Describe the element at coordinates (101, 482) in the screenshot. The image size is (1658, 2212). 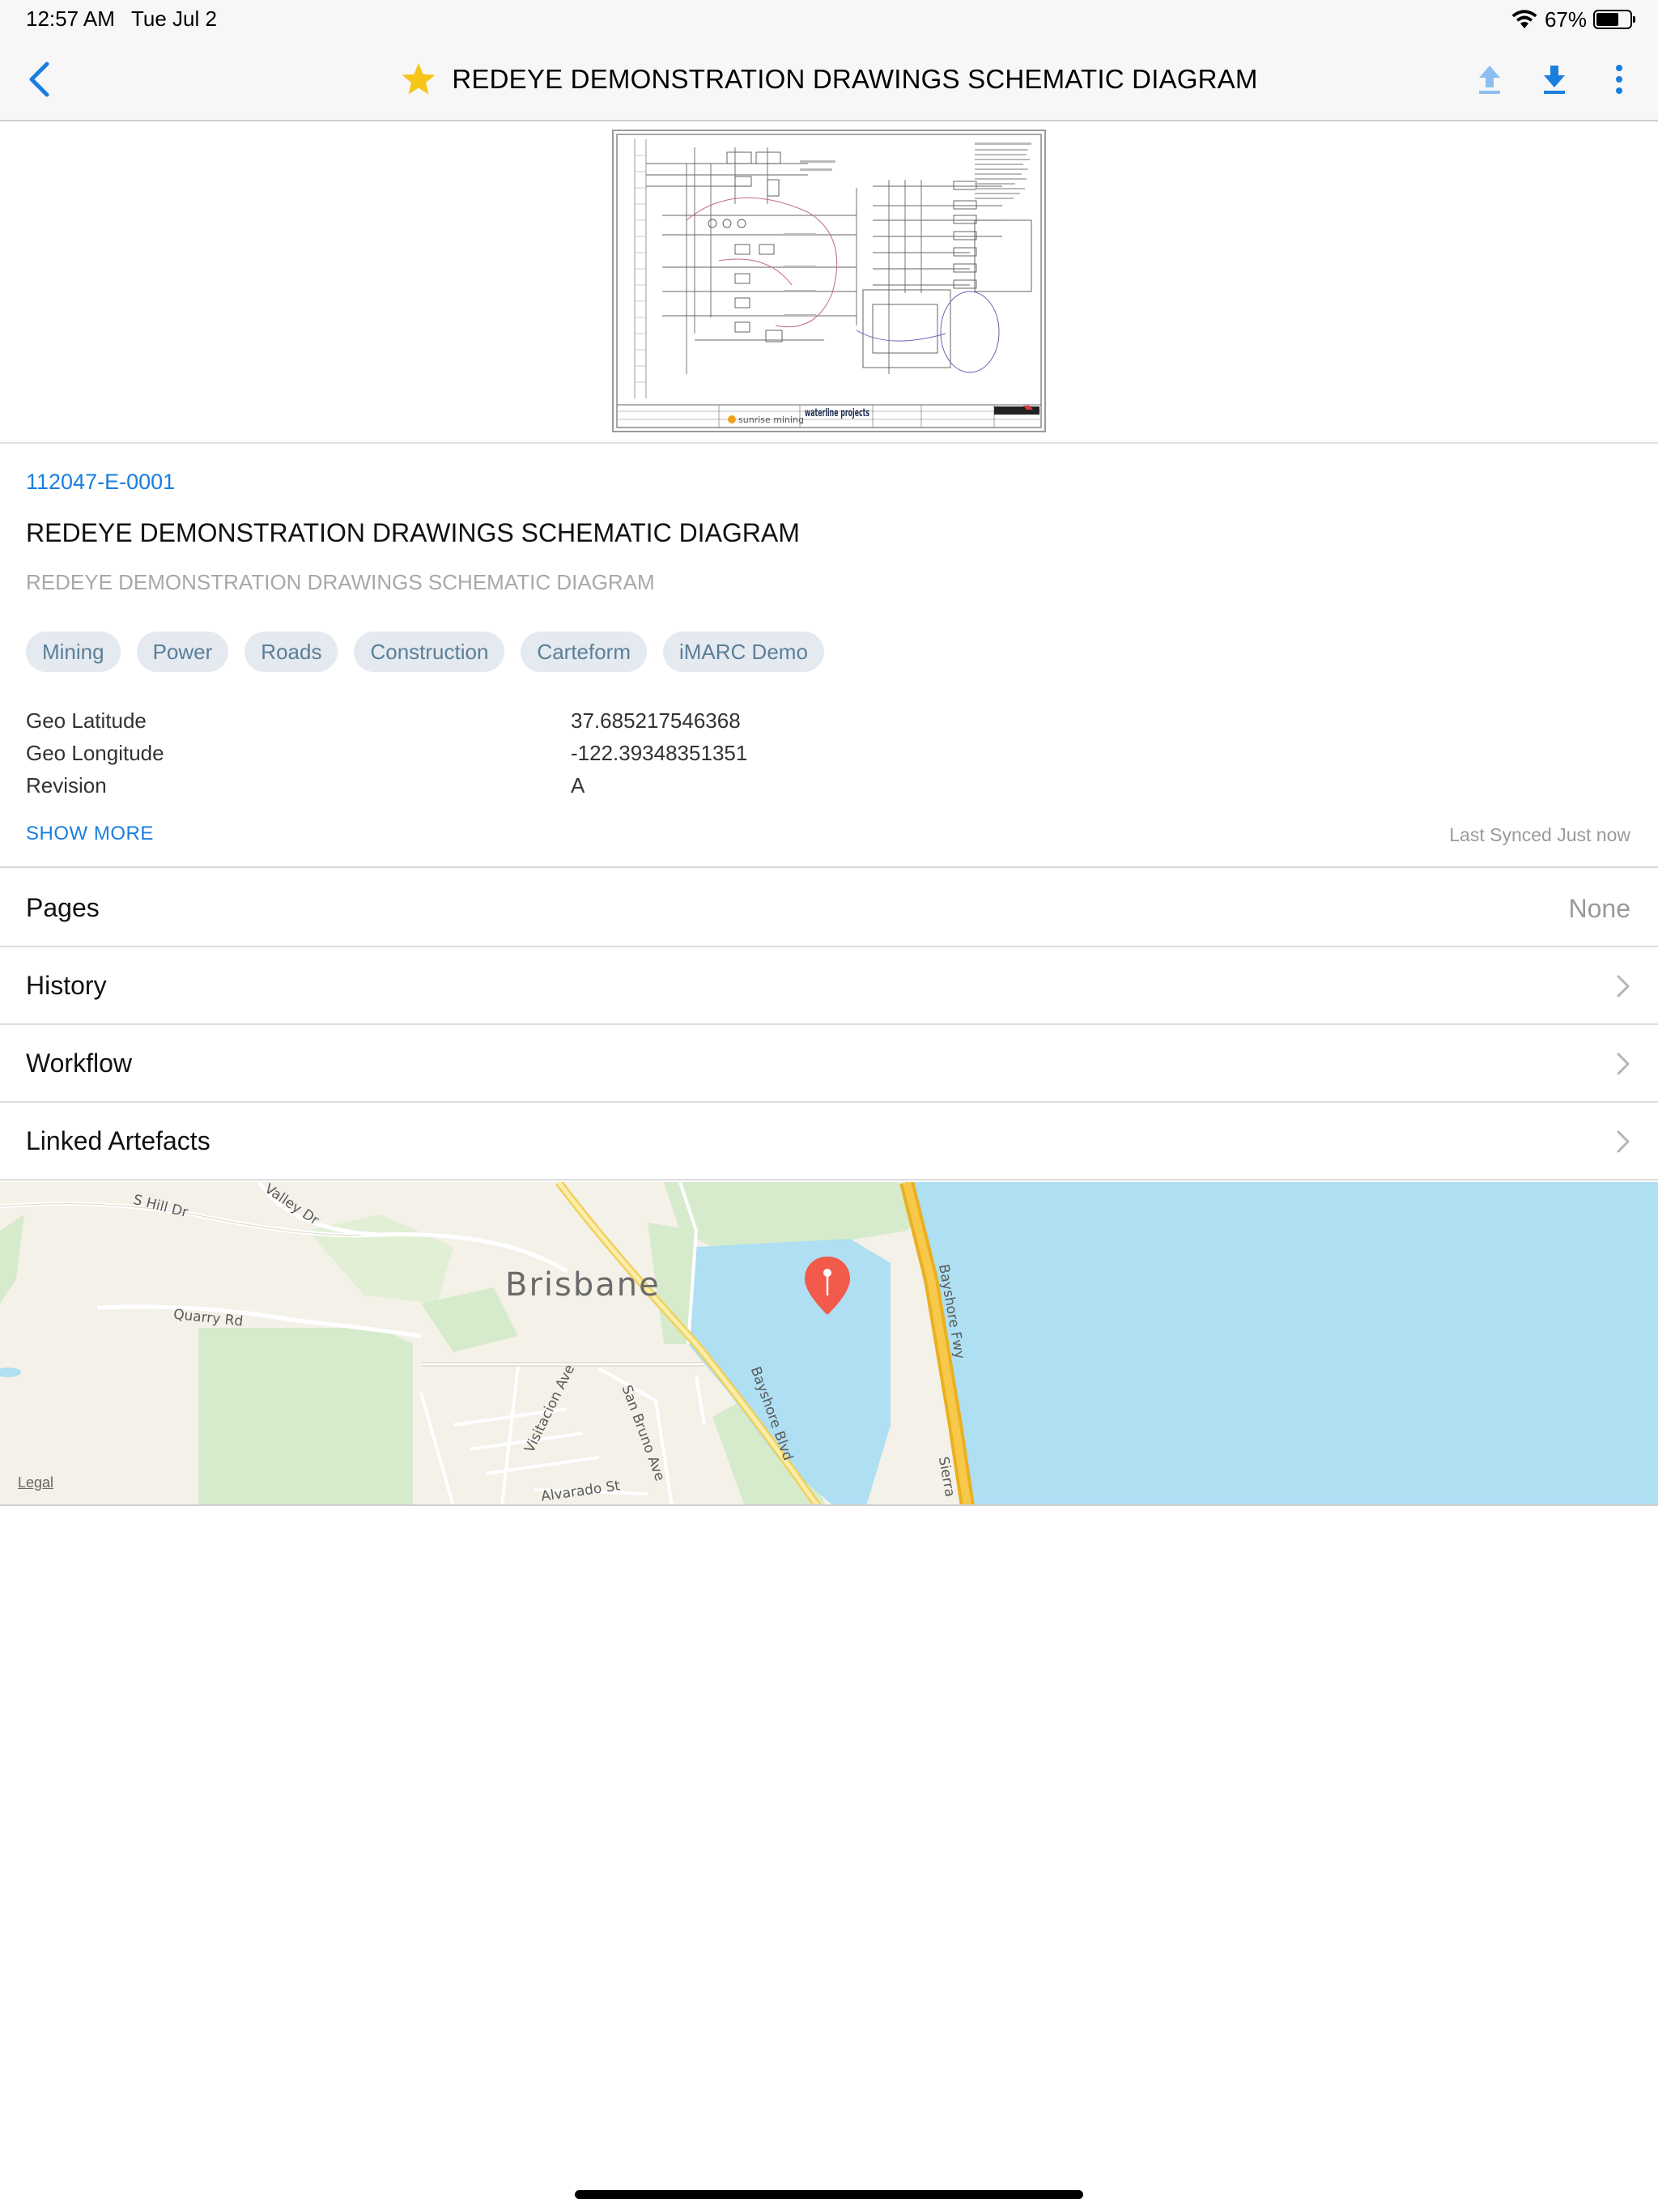
I see `document-number: 112047-E-0001` at that location.